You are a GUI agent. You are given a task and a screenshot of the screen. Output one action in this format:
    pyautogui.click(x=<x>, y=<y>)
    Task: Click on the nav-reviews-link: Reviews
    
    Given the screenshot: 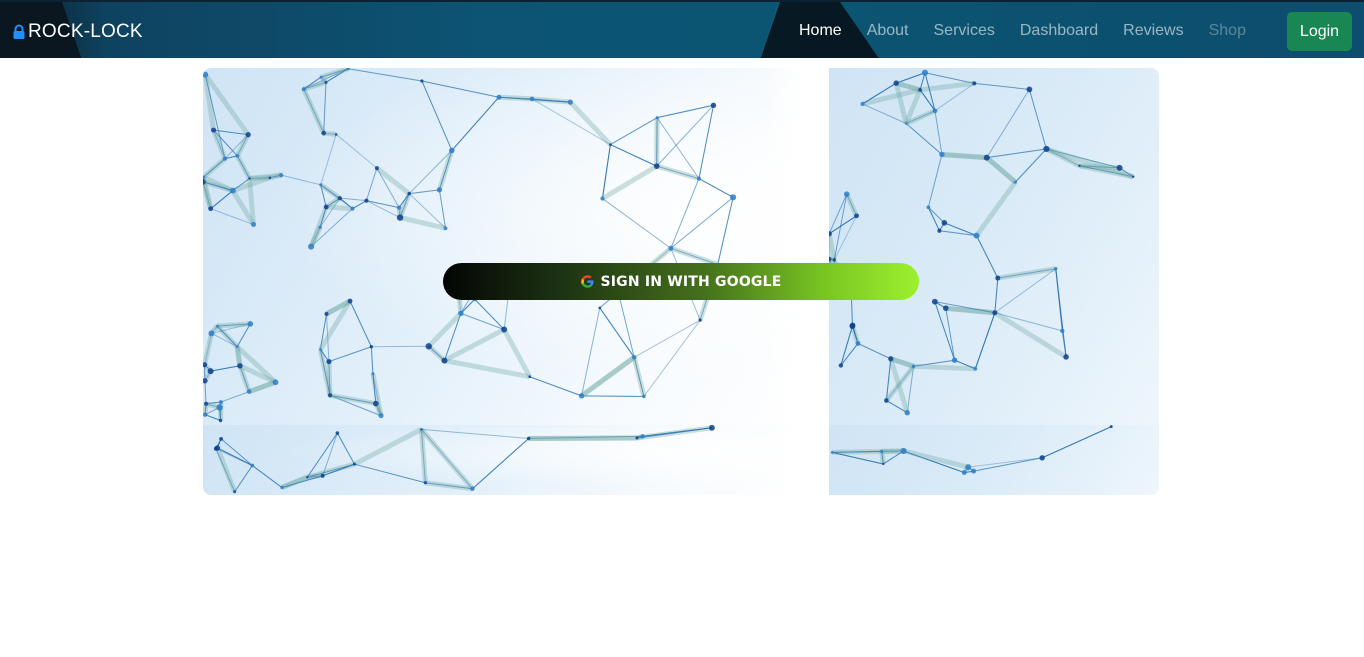 What is the action you would take?
    pyautogui.click(x=1152, y=30)
    